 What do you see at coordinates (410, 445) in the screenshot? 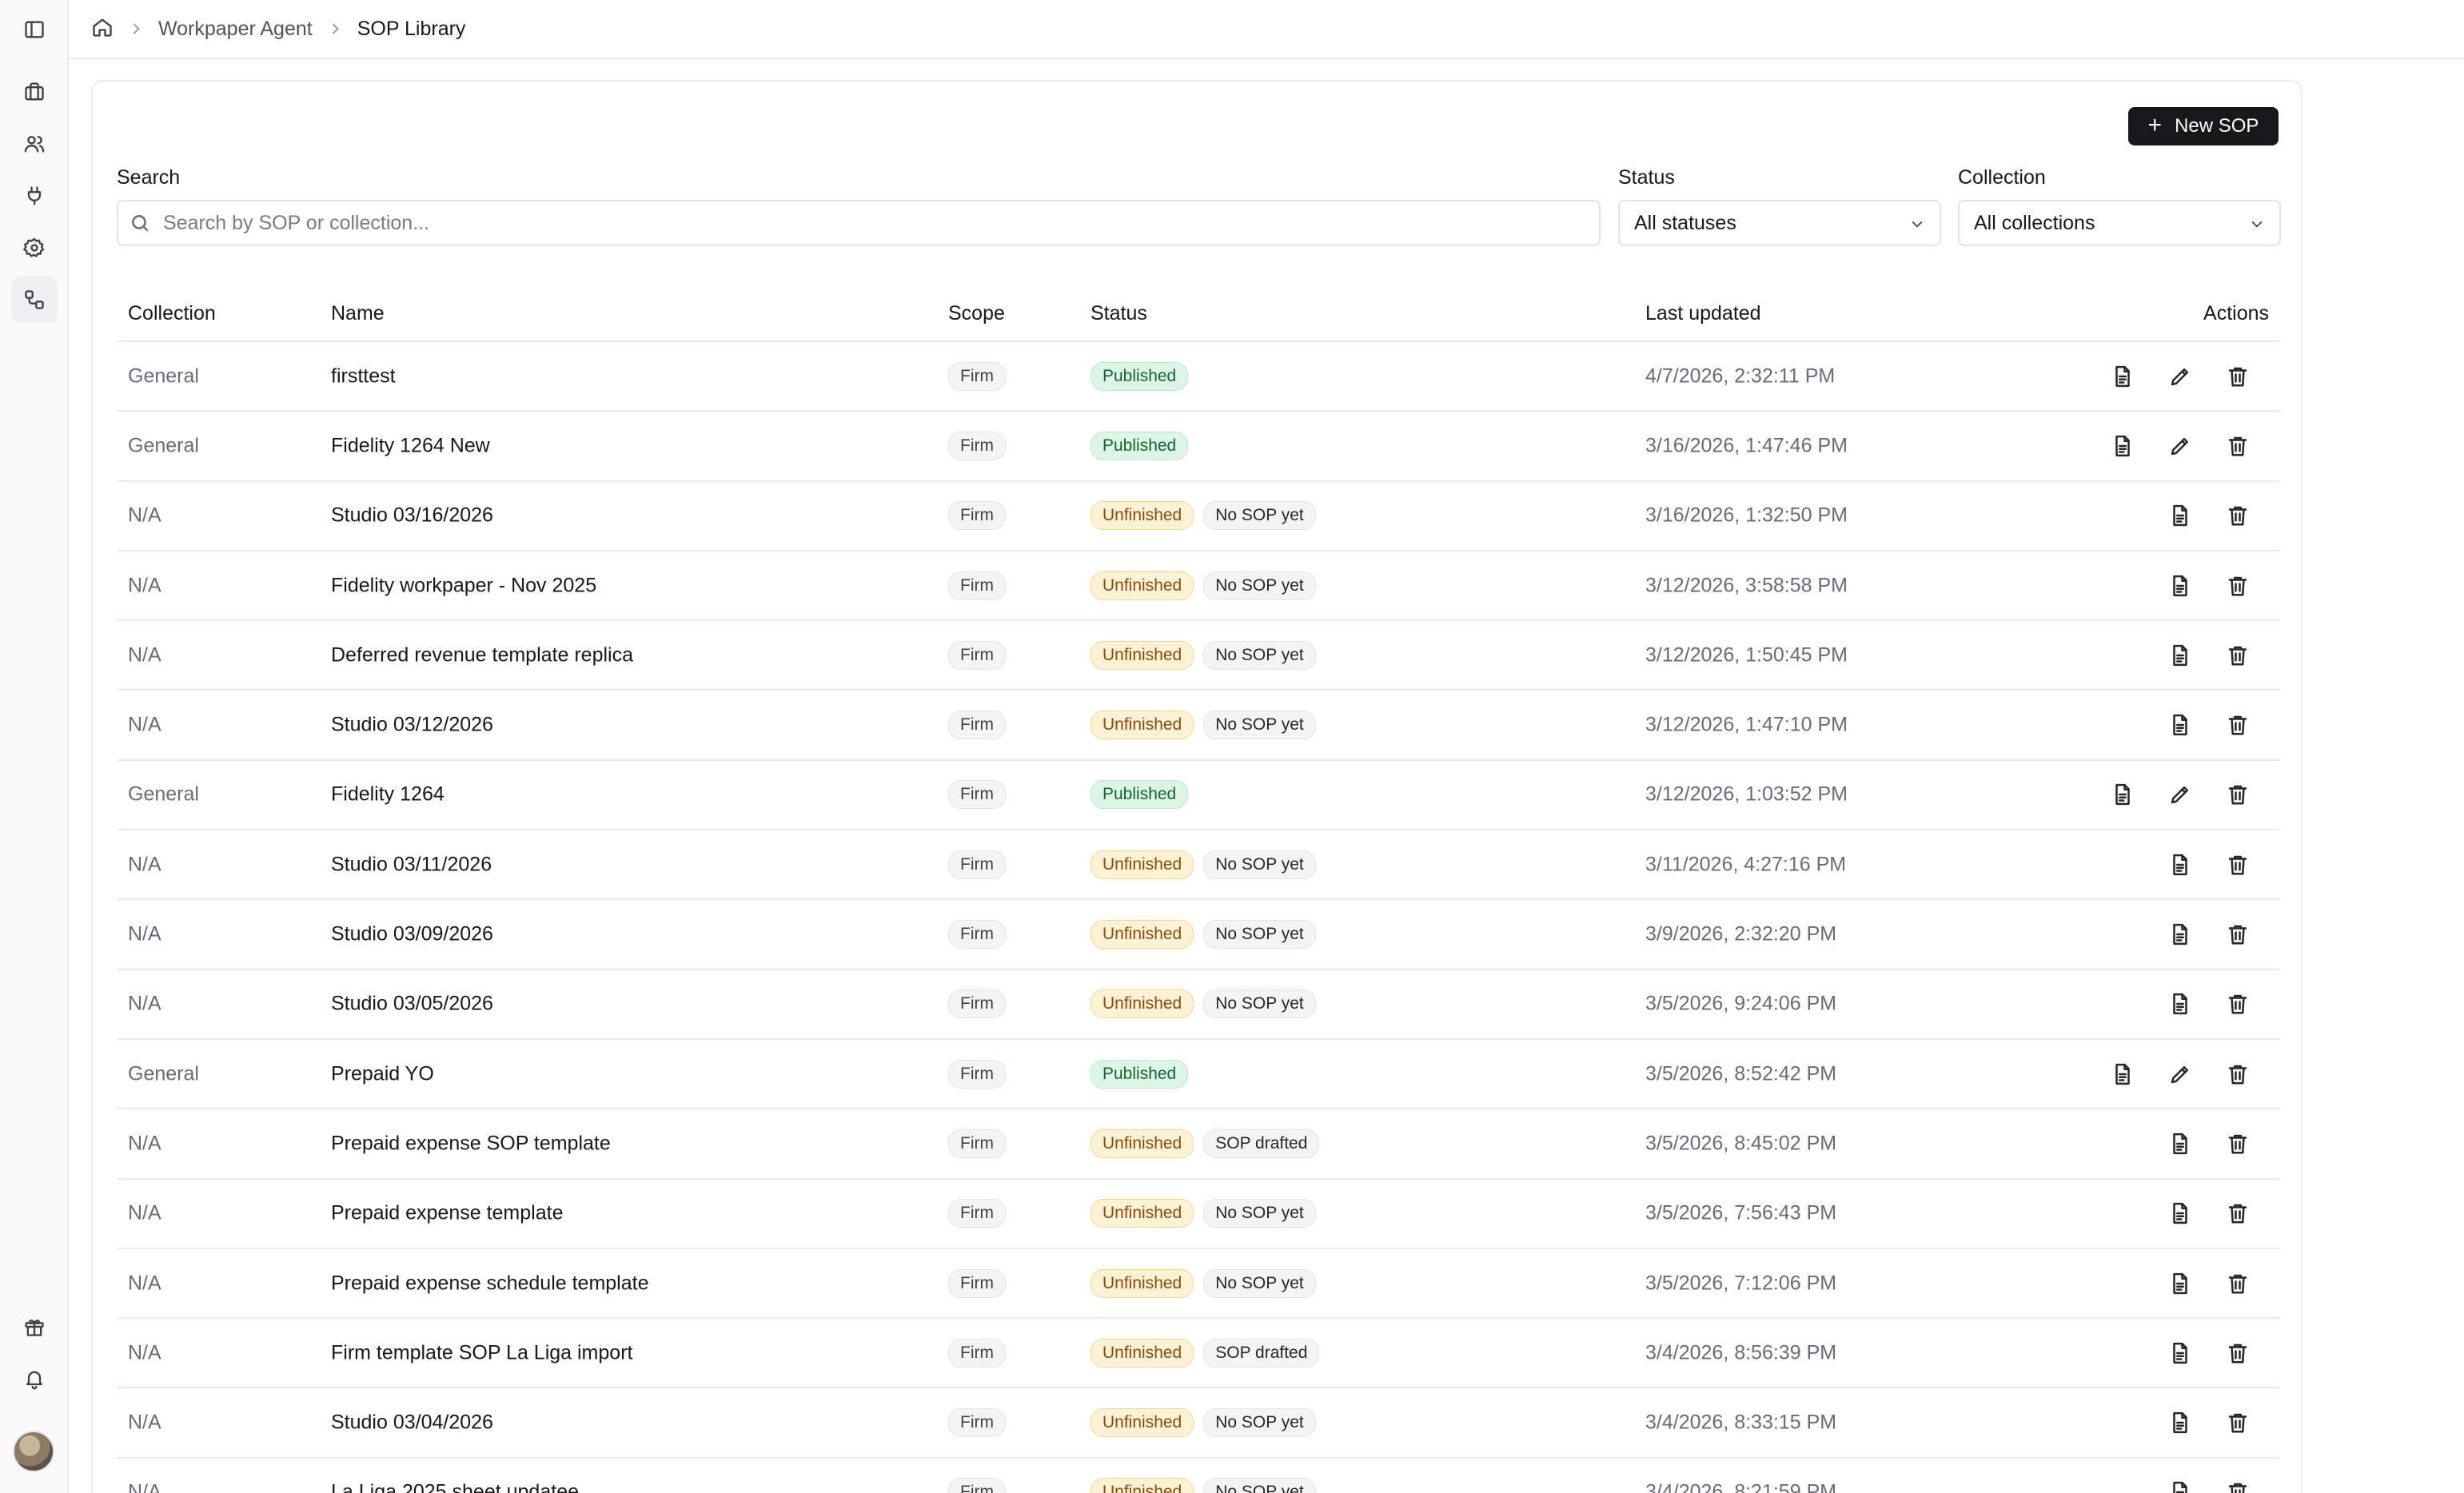
I see `row-name: Fidelity 1264 New` at bounding box center [410, 445].